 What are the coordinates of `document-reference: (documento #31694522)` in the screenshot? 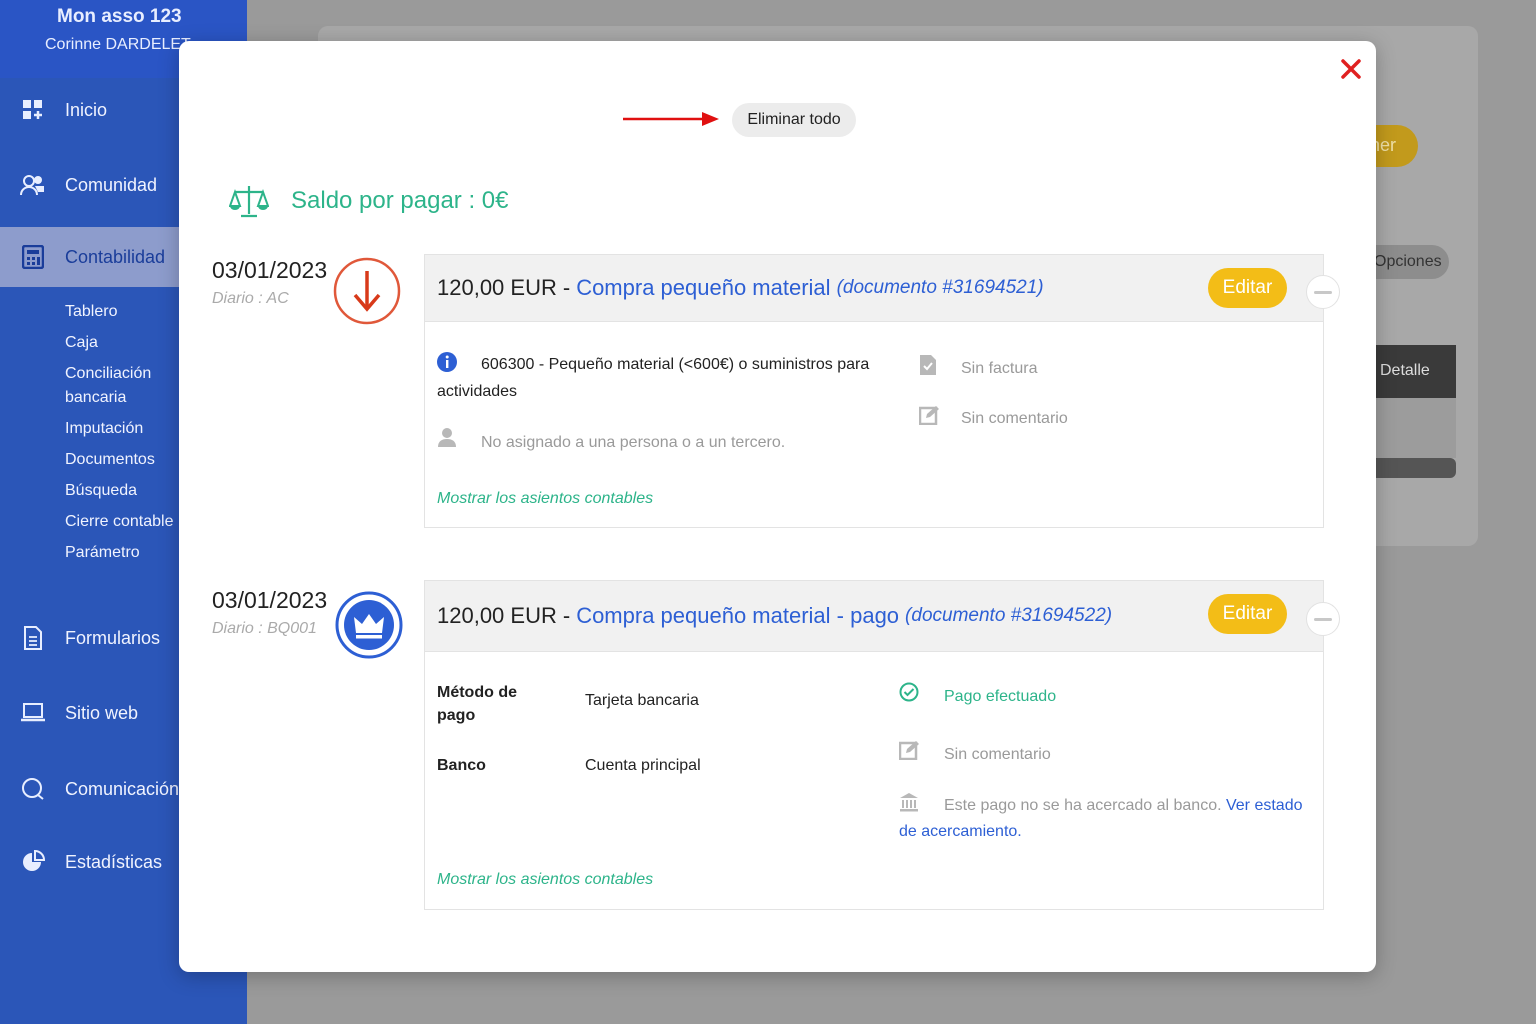 It's located at (1008, 616).